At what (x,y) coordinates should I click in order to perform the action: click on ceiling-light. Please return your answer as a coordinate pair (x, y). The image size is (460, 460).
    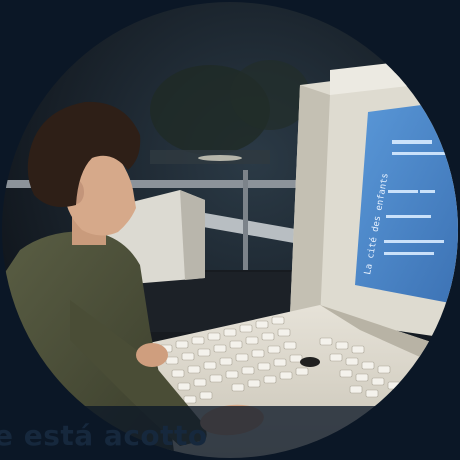
    Looking at the image, I should click on (220, 158).